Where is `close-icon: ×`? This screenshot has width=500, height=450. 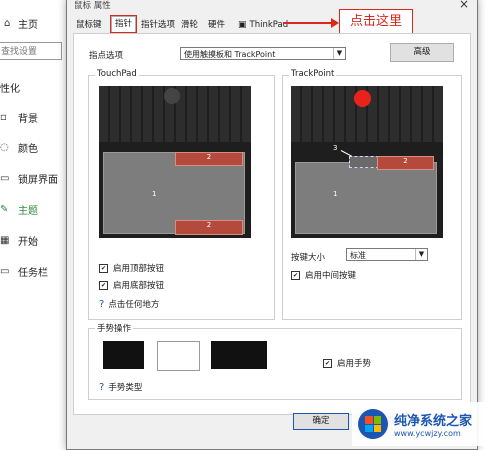 close-icon: × is located at coordinates (464, 5).